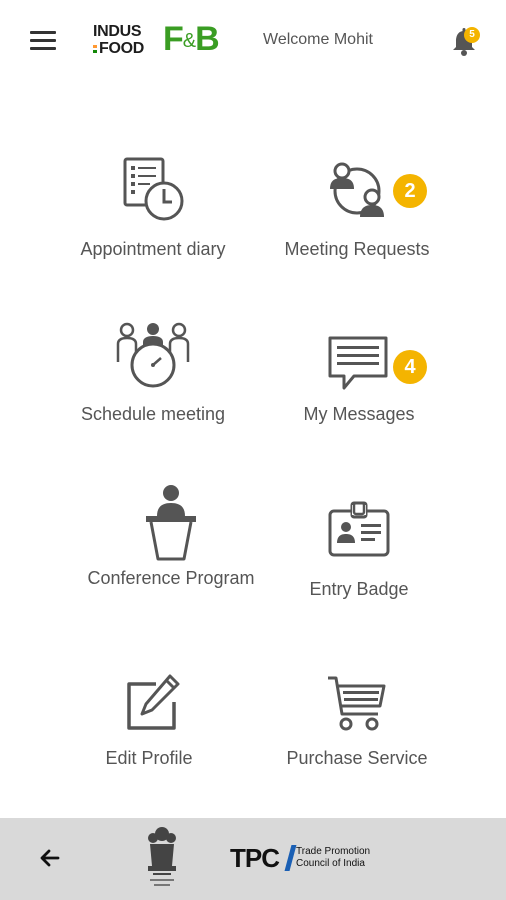 The image size is (506, 900). Describe the element at coordinates (153, 355) in the screenshot. I see `schedule-meeting-icon` at that location.